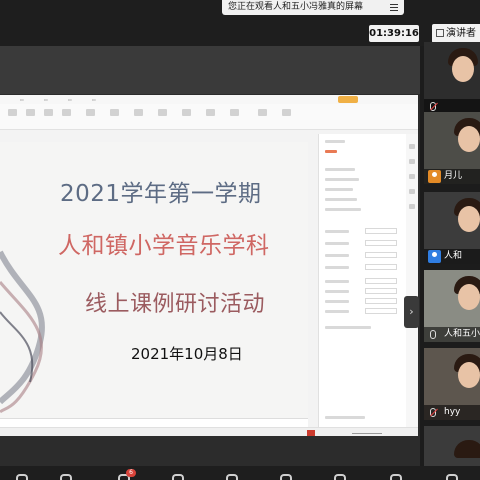  I want to click on panel-footer, so click(345, 417).